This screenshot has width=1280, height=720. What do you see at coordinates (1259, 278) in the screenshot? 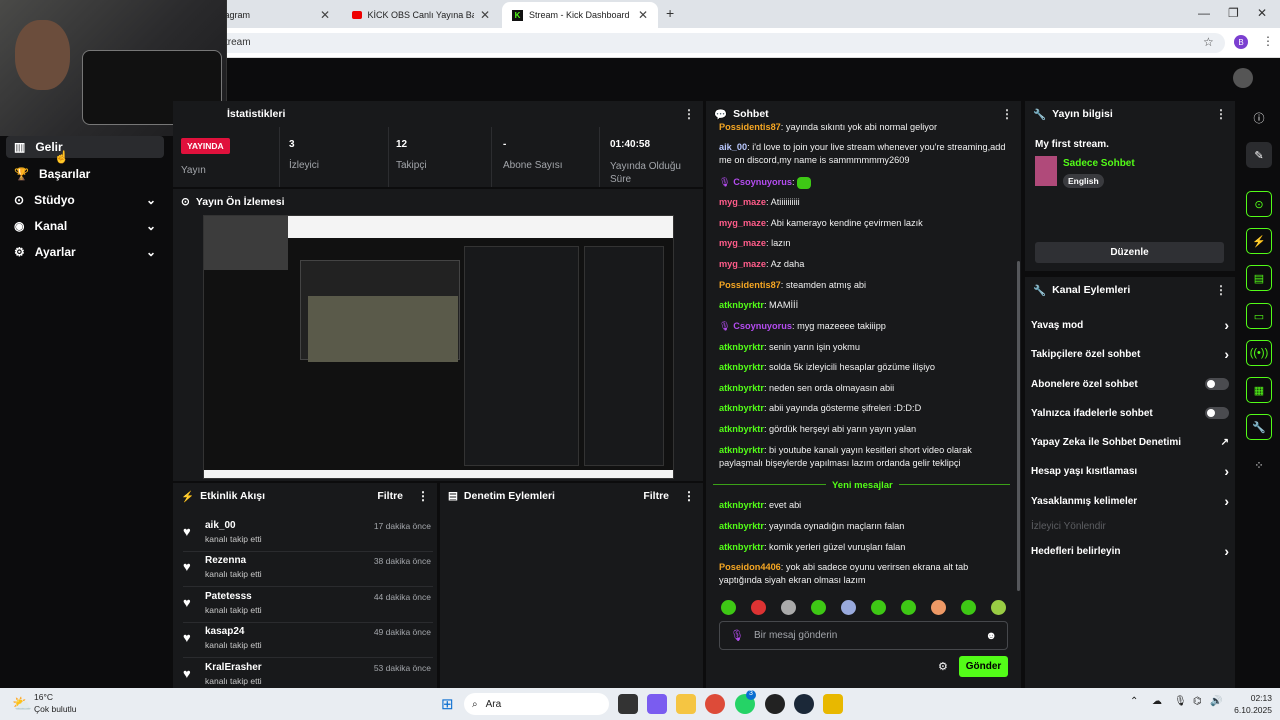
I see `document-icon: ▤` at bounding box center [1259, 278].